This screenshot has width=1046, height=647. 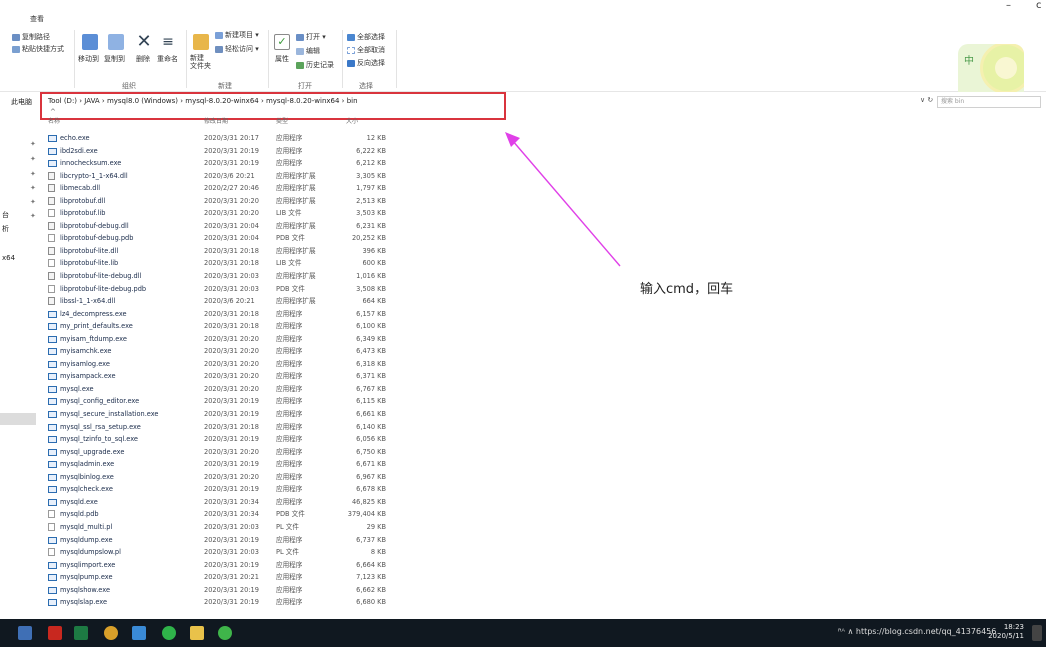 What do you see at coordinates (917, 631) in the screenshot?
I see `system-tray: ᴿᴬ ∧ https://blog.csdn.net/qq_41376456` at bounding box center [917, 631].